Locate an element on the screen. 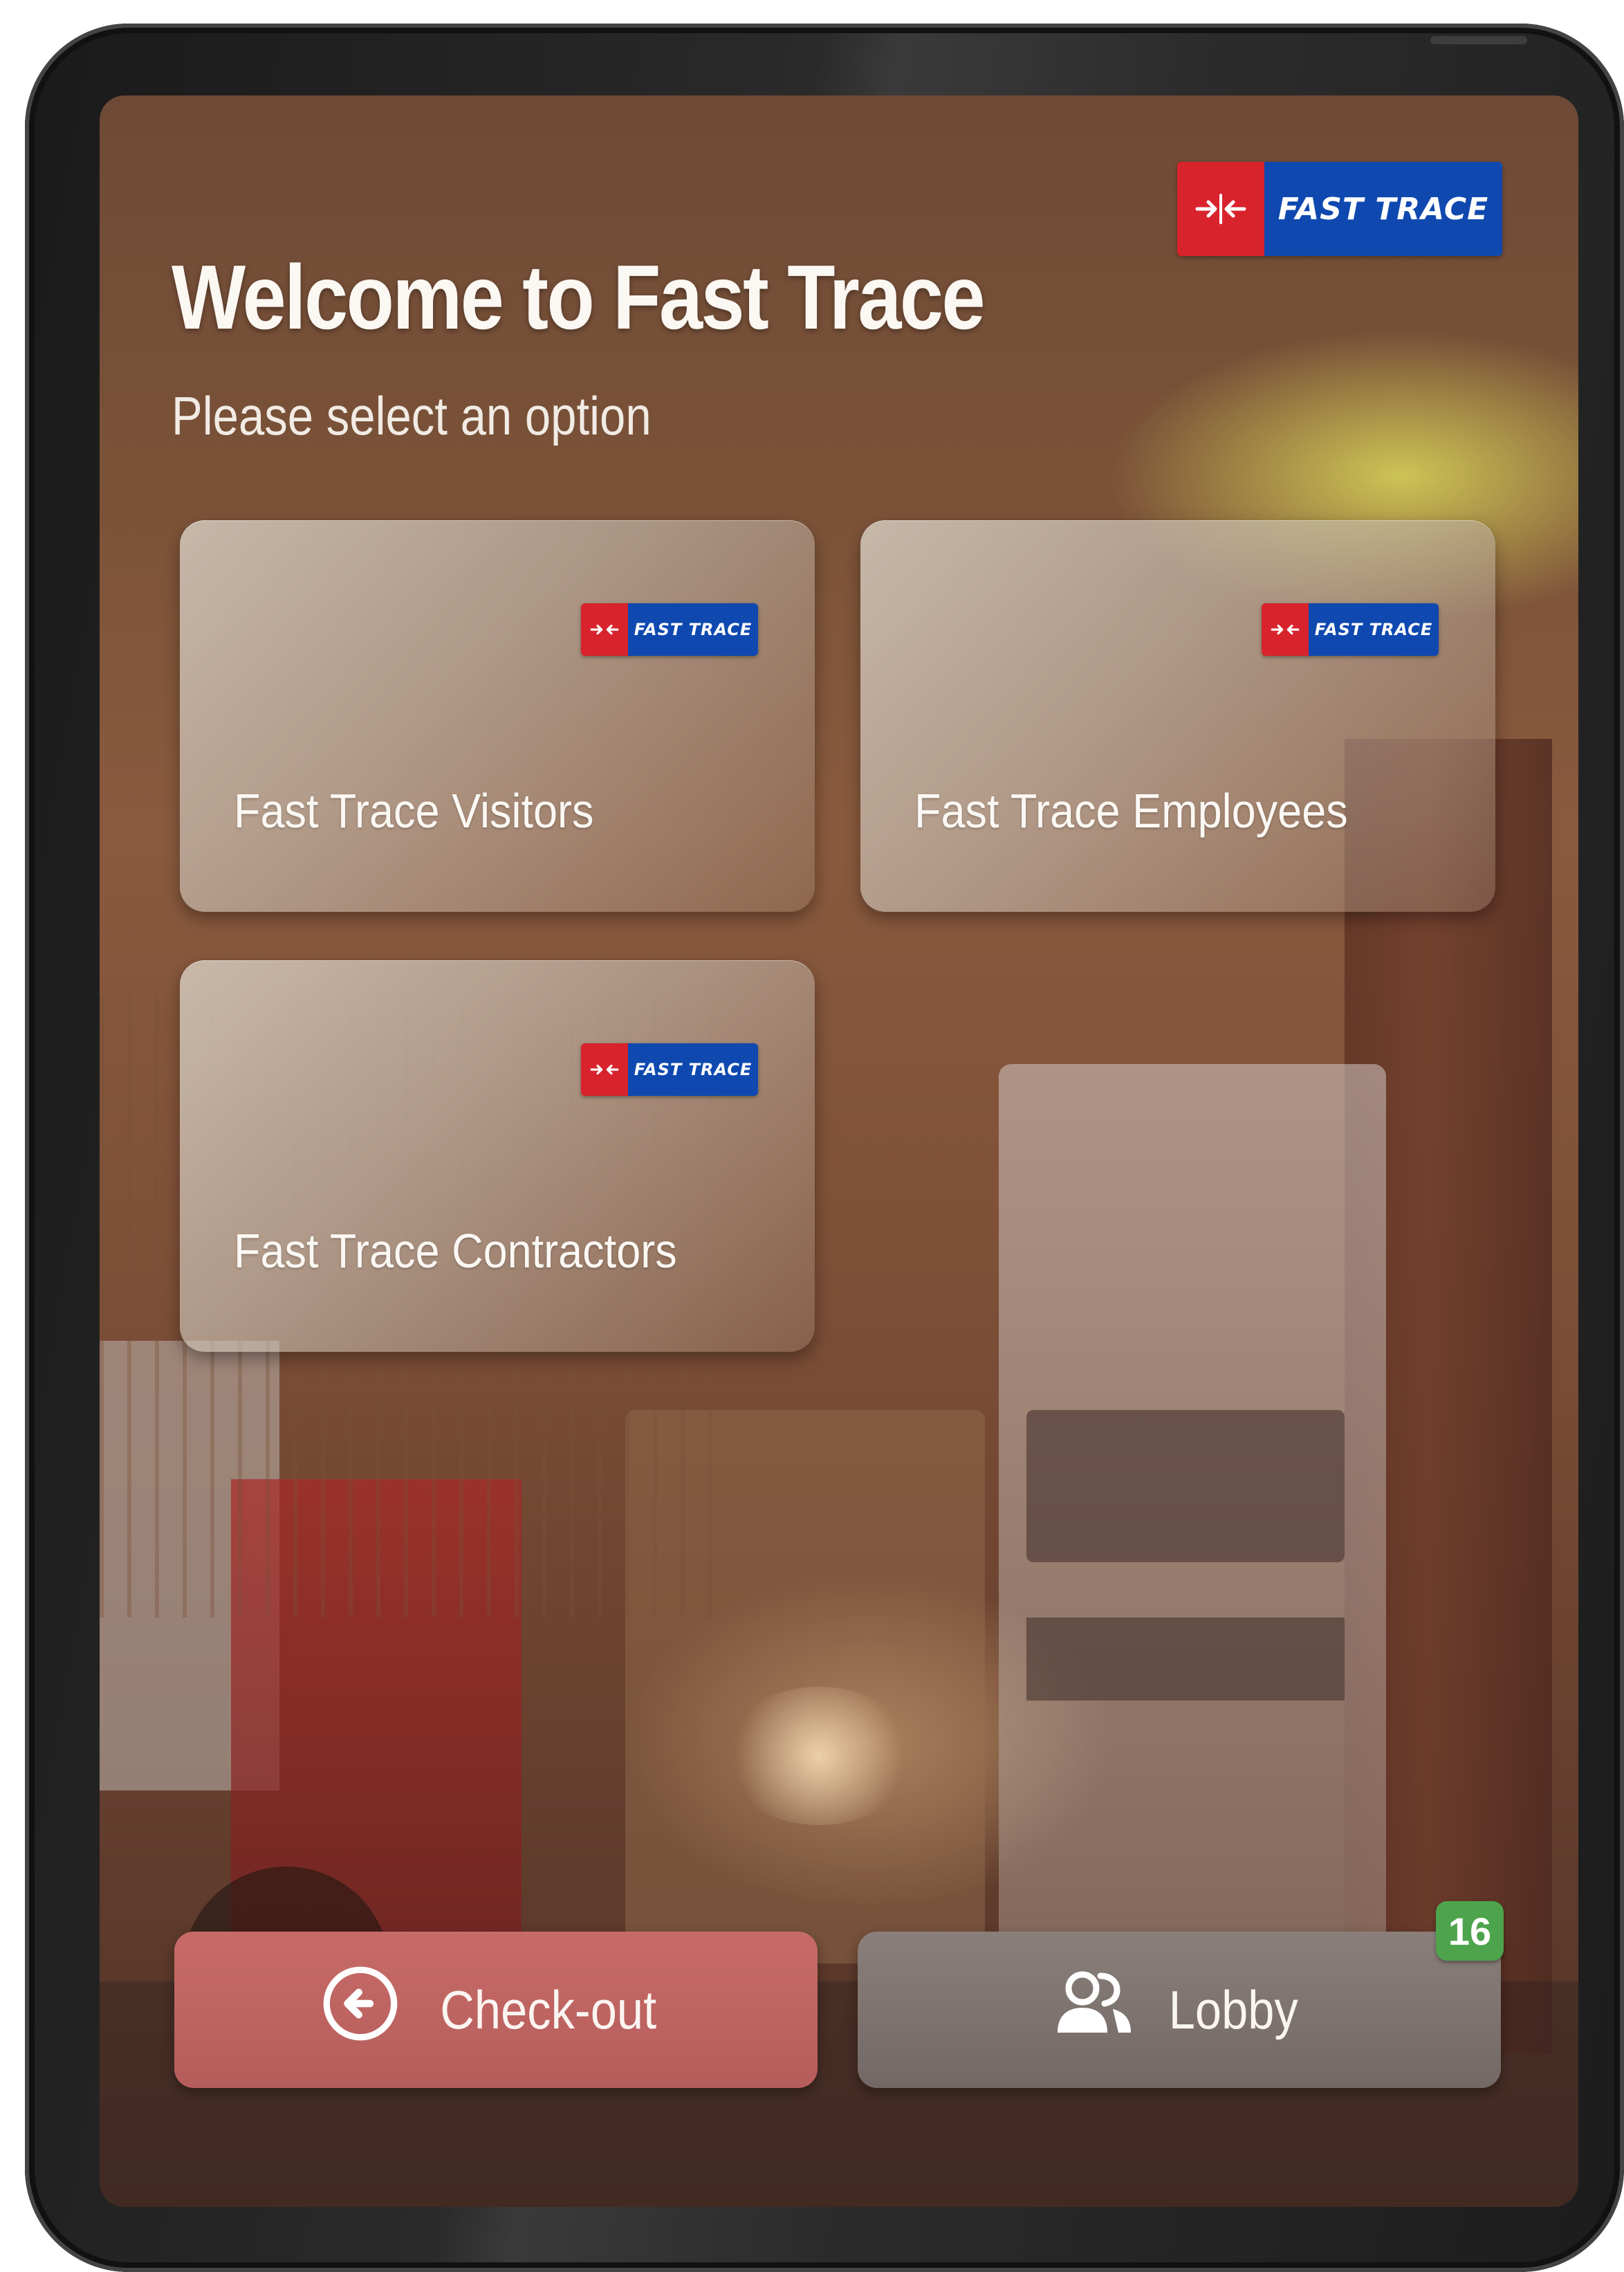  tablet-edge-highlight is located at coordinates (1478, 40).